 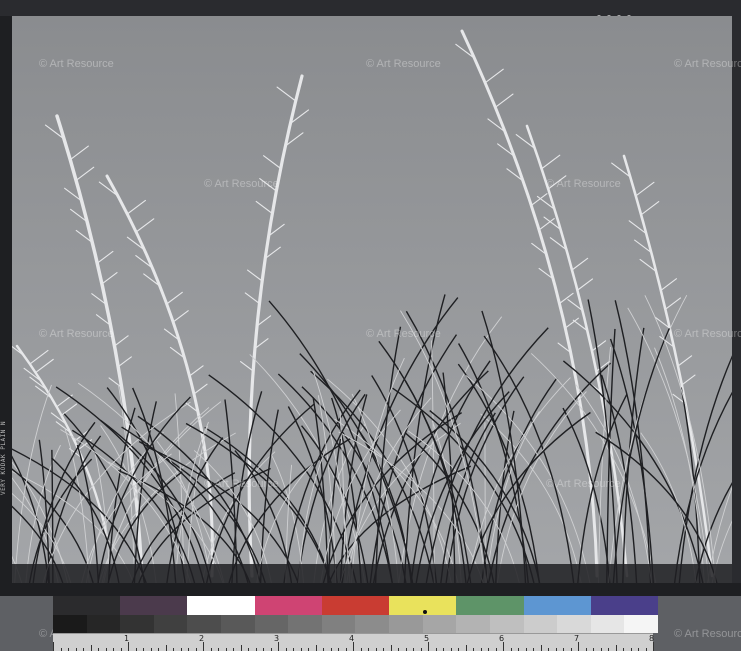 I want to click on grass-base, so click(x=372, y=573).